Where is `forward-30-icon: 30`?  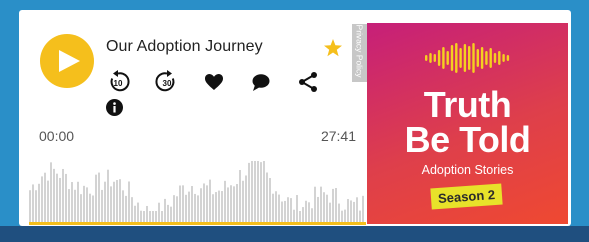
forward-30-icon: 30 is located at coordinates (167, 82).